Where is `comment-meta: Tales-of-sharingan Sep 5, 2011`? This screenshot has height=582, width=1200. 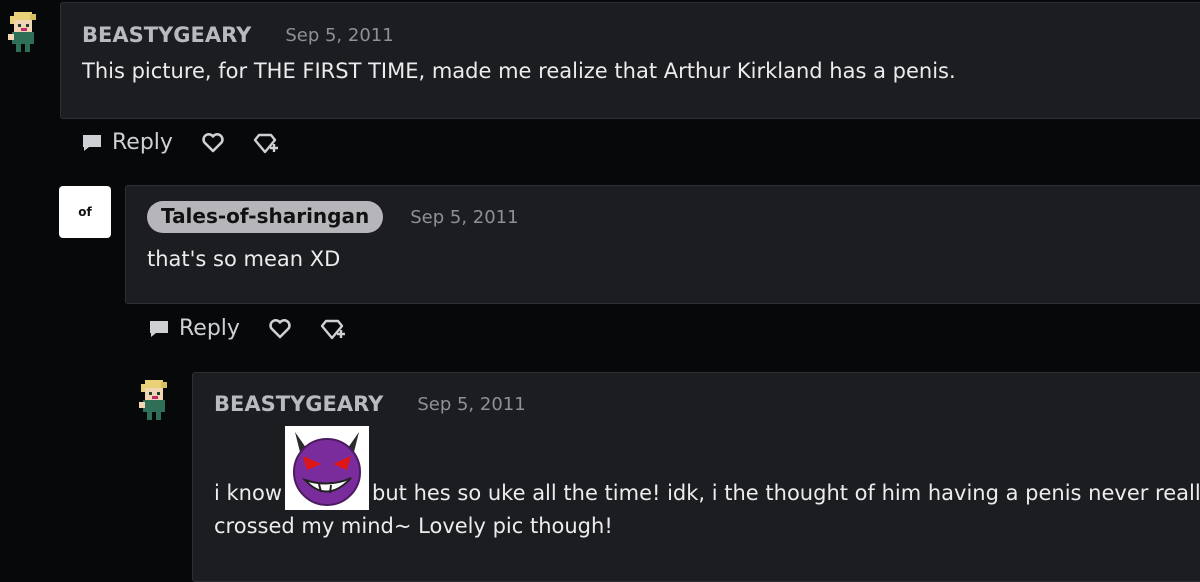
comment-meta: Tales-of-sharingan Sep 5, 2011 is located at coordinates (673, 217).